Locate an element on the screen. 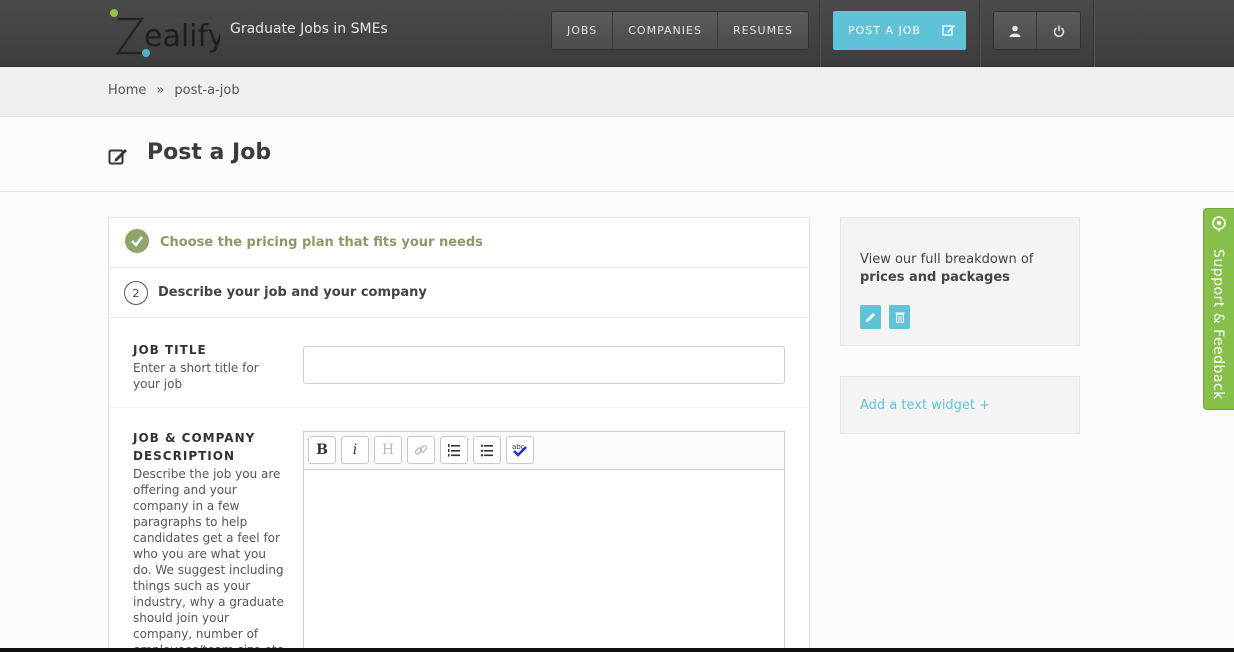 This screenshot has width=1234, height=652. description-editor: B i H abc is located at coordinates (544, 541).